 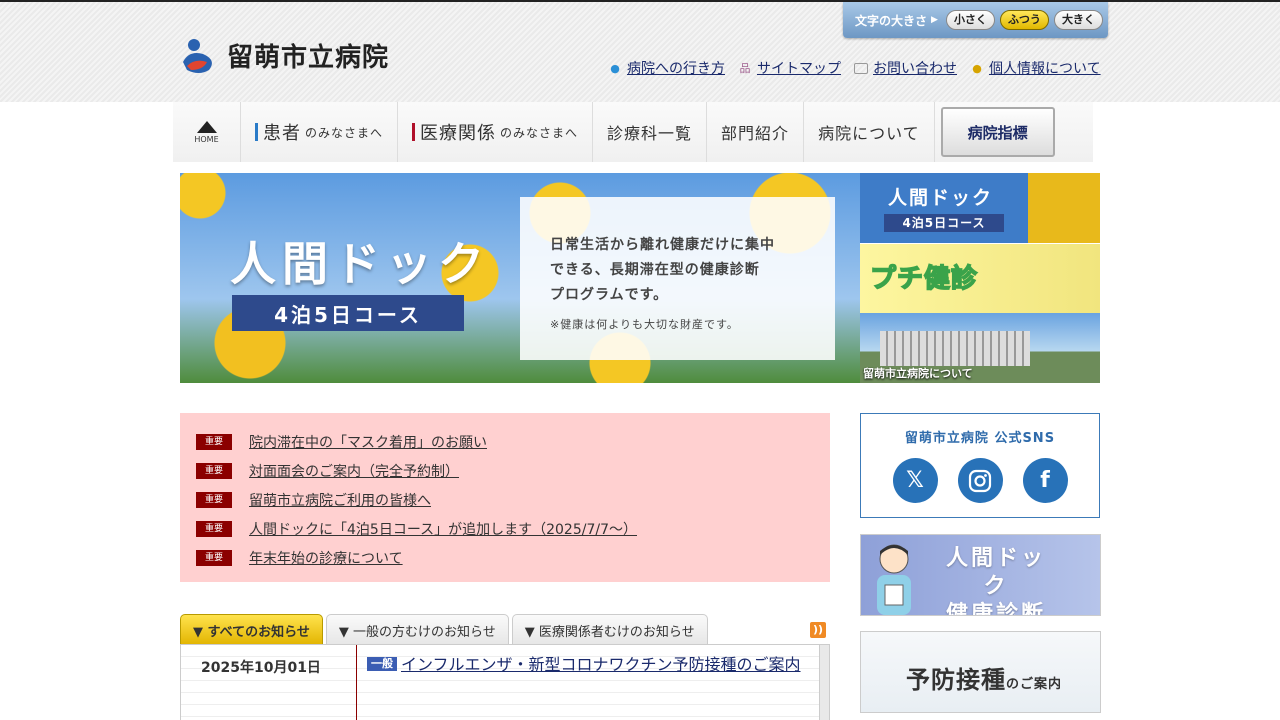 I want to click on notice-link: 留萌市立病院ご利用の皆様へ, so click(x=340, y=500).